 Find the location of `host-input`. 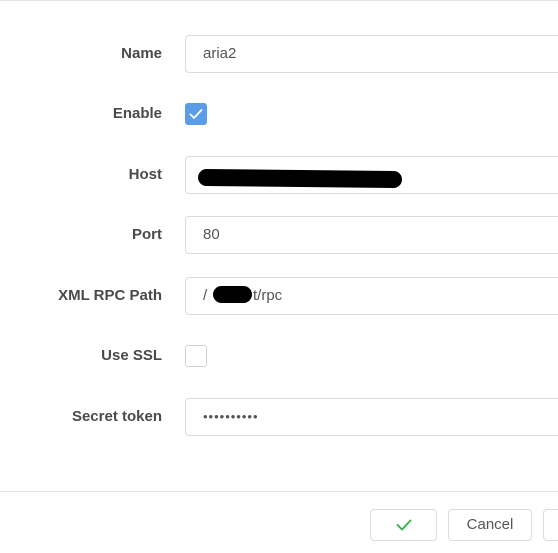

host-input is located at coordinates (371, 175).